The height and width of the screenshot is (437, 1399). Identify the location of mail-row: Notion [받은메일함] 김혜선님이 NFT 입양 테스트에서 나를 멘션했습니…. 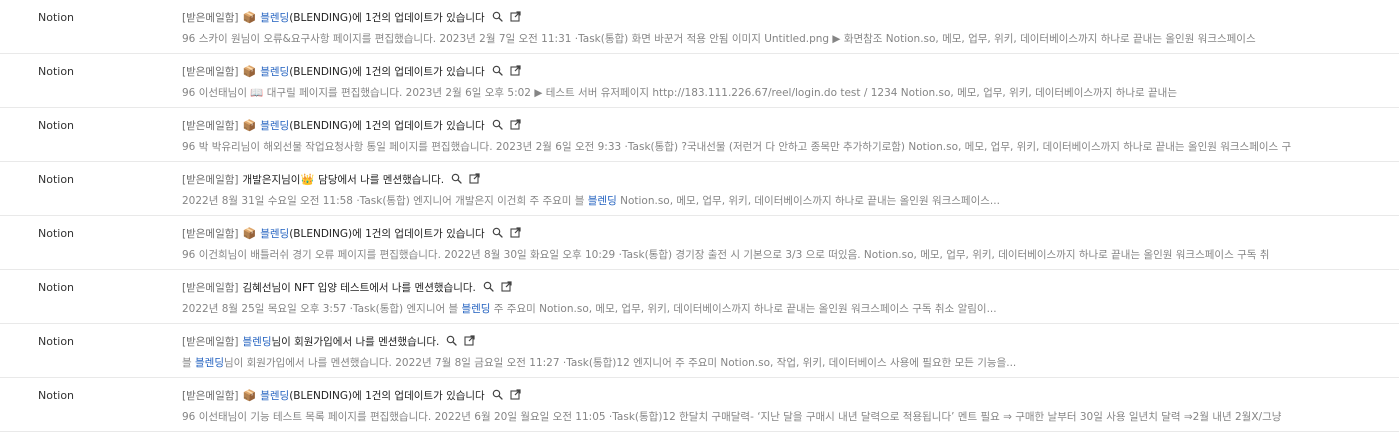
(699, 297).